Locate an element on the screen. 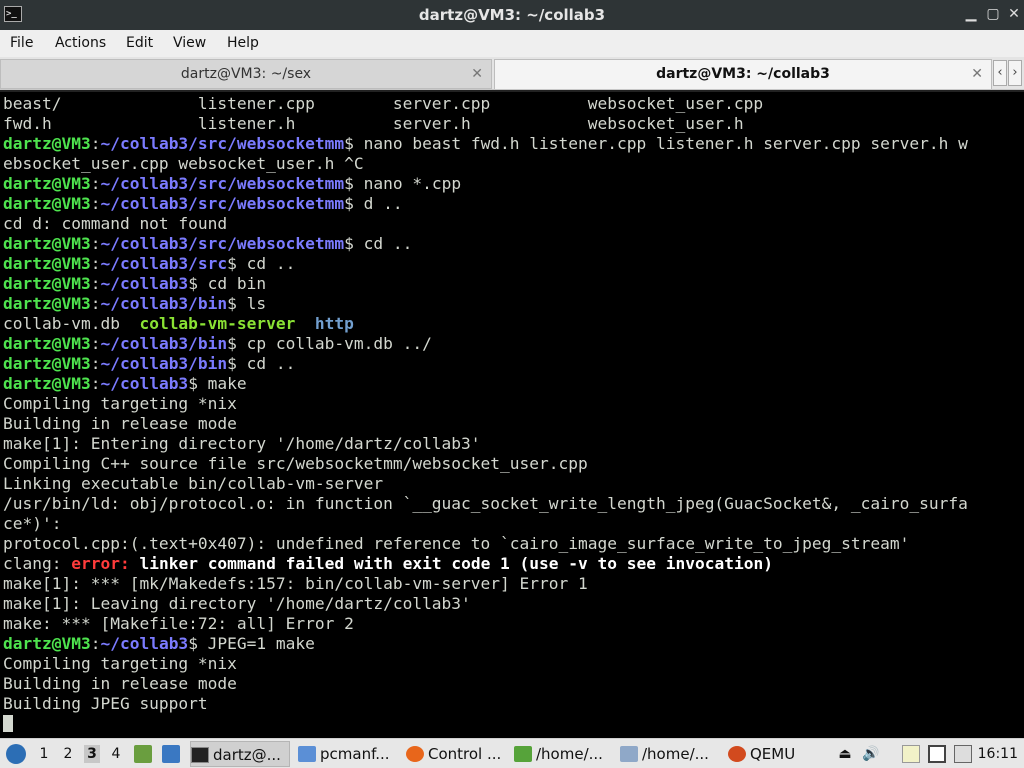  tab-collab3: dartz@VM3: ~/collab3 ✕ is located at coordinates (743, 74).